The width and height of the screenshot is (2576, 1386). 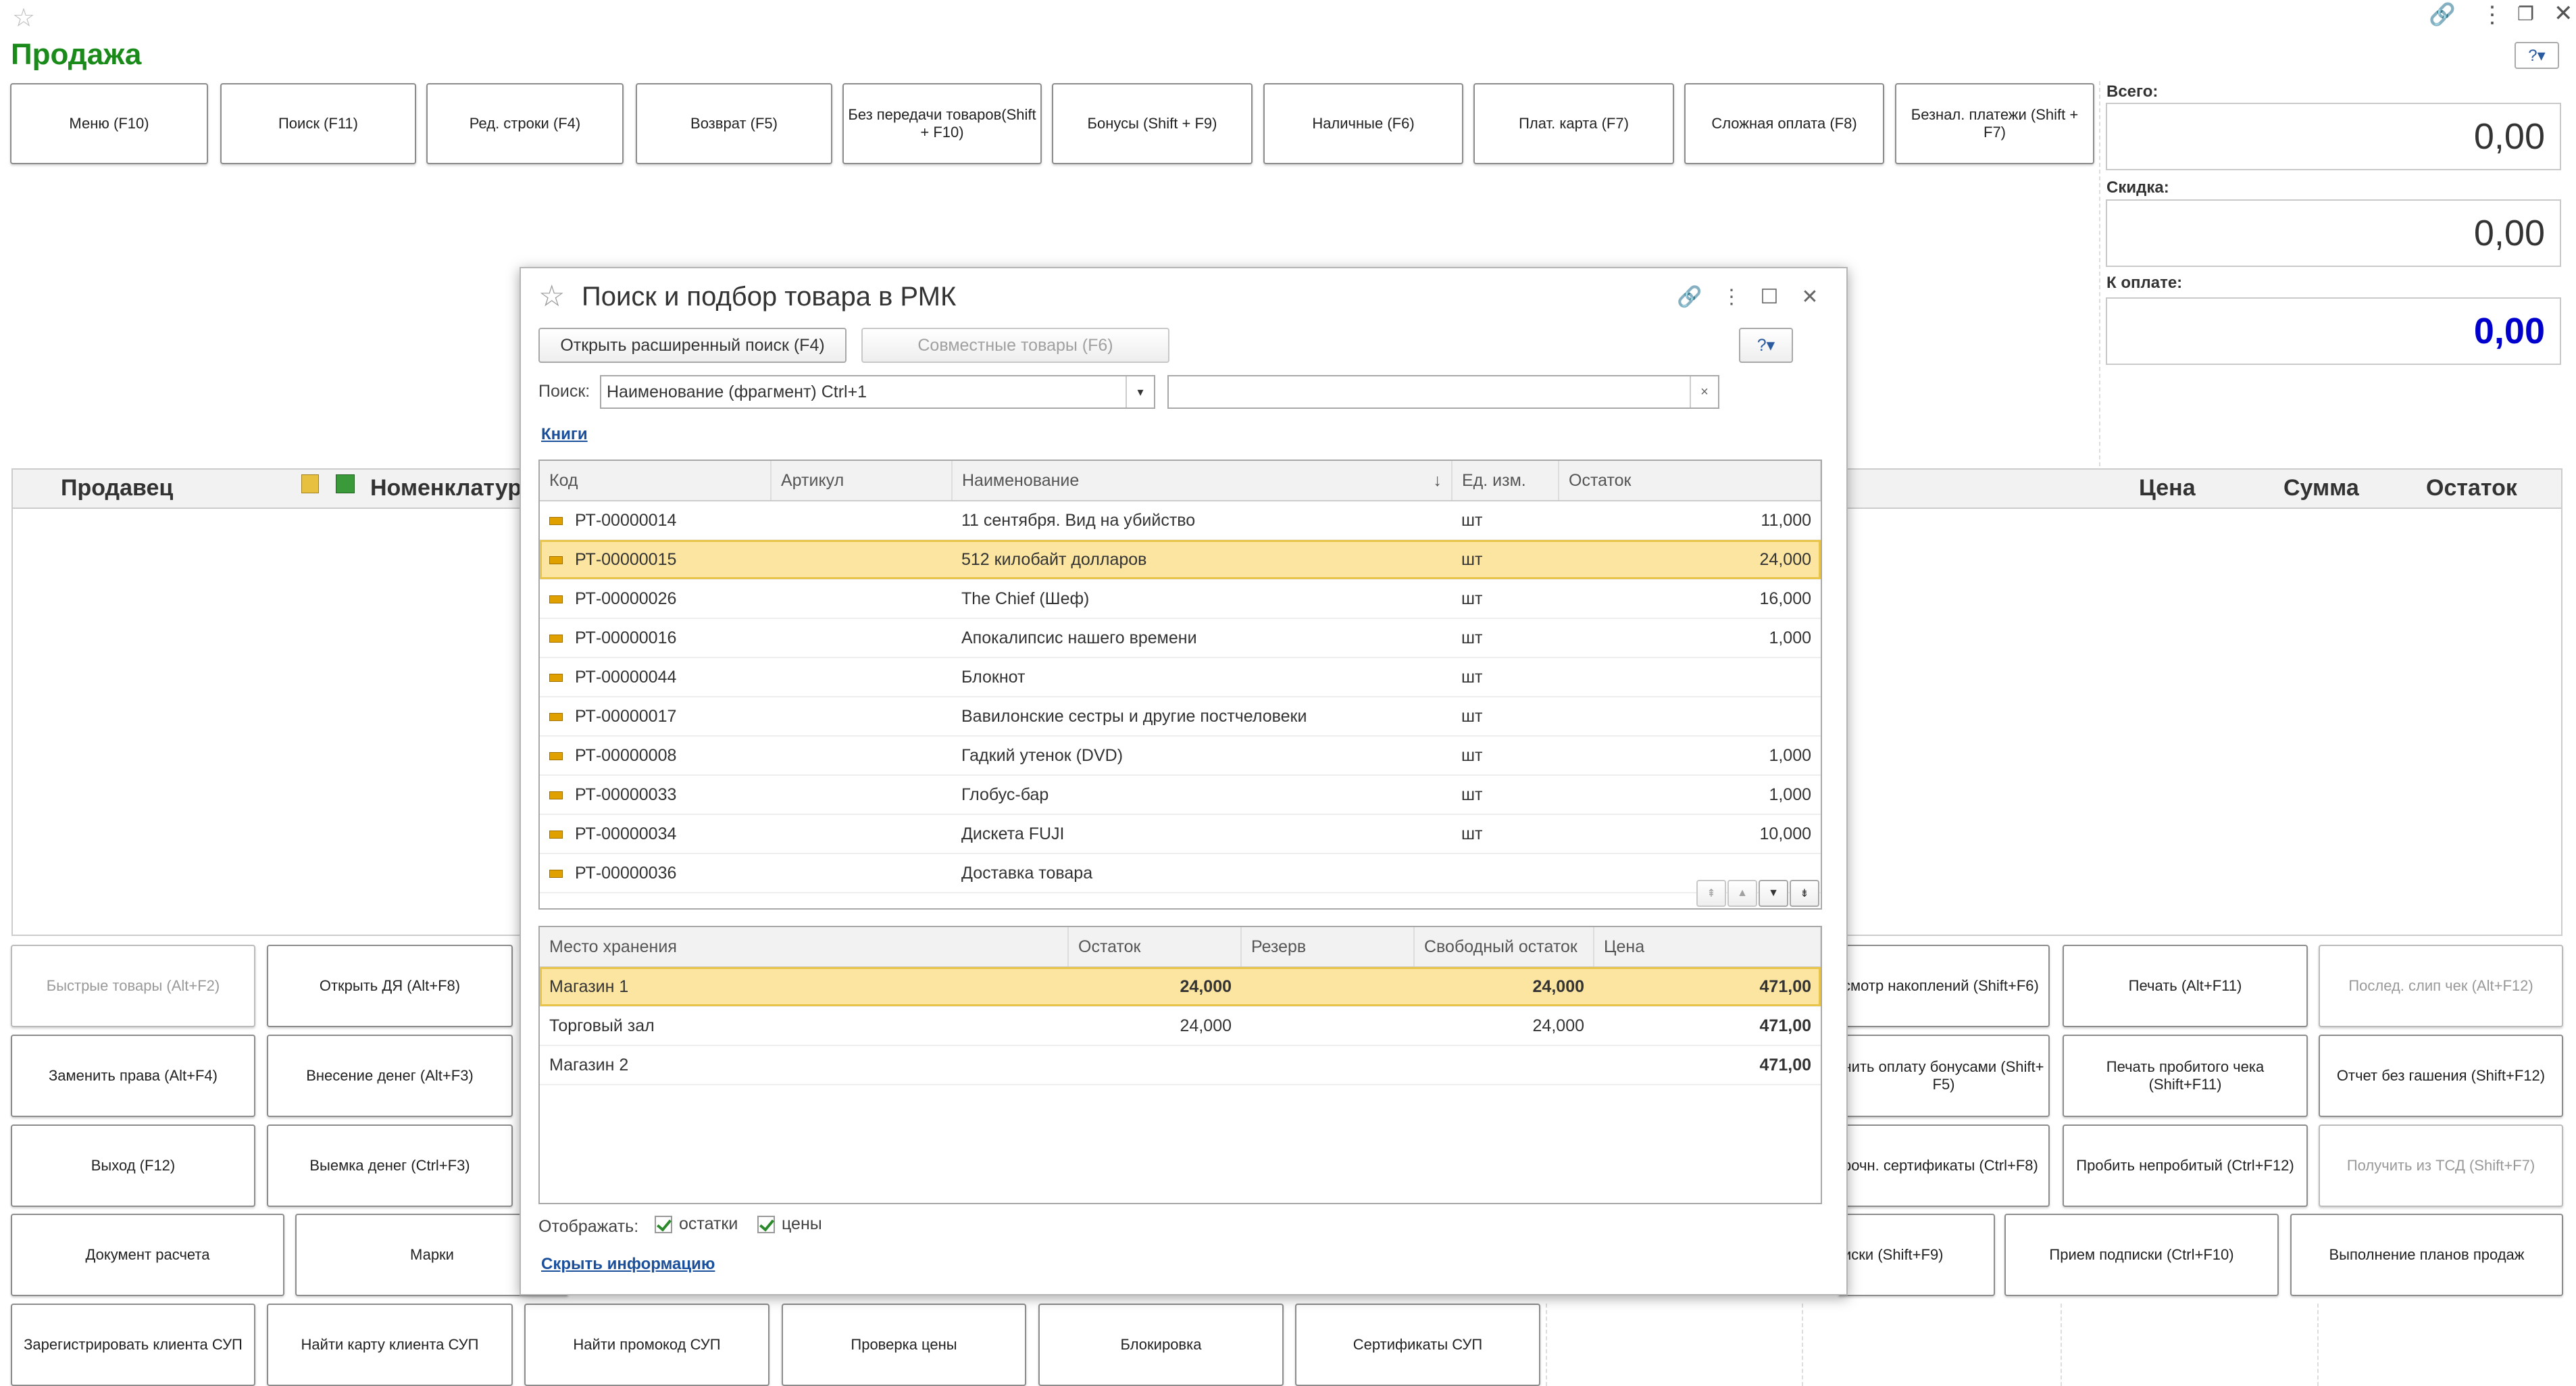 What do you see at coordinates (1916, 1255) in the screenshot?
I see `subscriptions-button: иски (Shift+F9)` at bounding box center [1916, 1255].